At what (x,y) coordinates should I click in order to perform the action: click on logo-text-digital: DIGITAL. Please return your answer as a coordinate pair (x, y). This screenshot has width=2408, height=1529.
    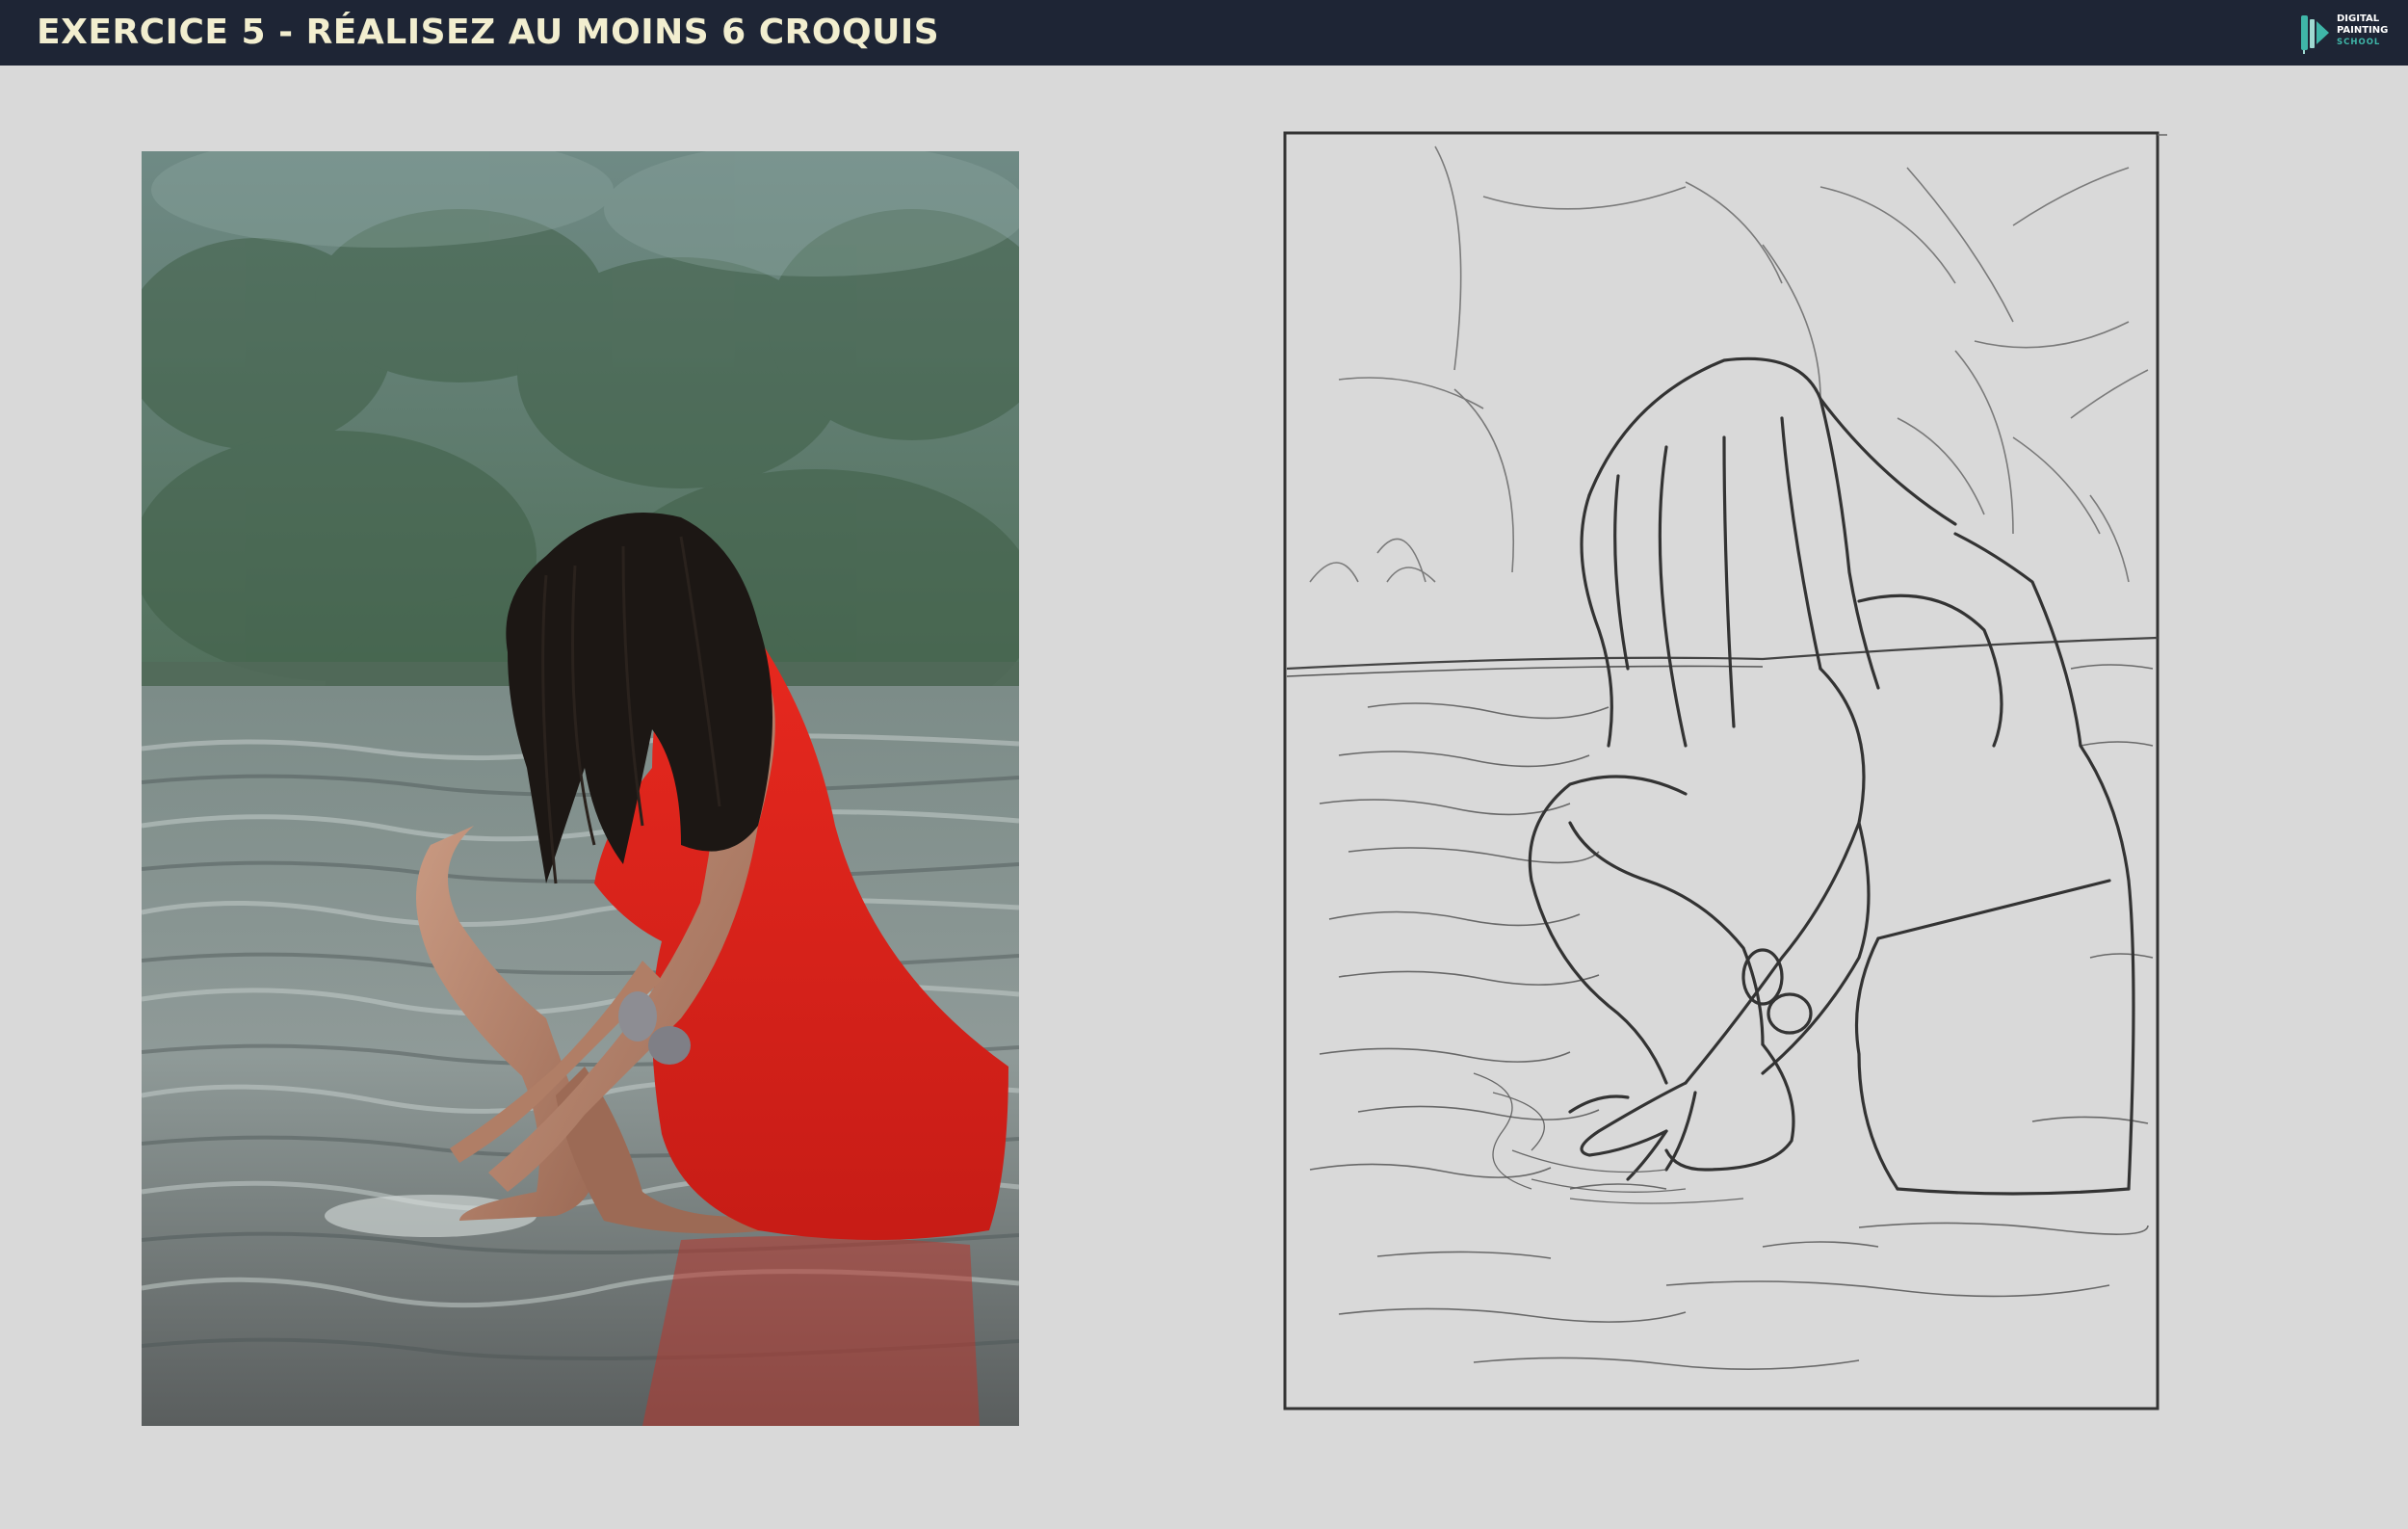
    Looking at the image, I should click on (2358, 18).